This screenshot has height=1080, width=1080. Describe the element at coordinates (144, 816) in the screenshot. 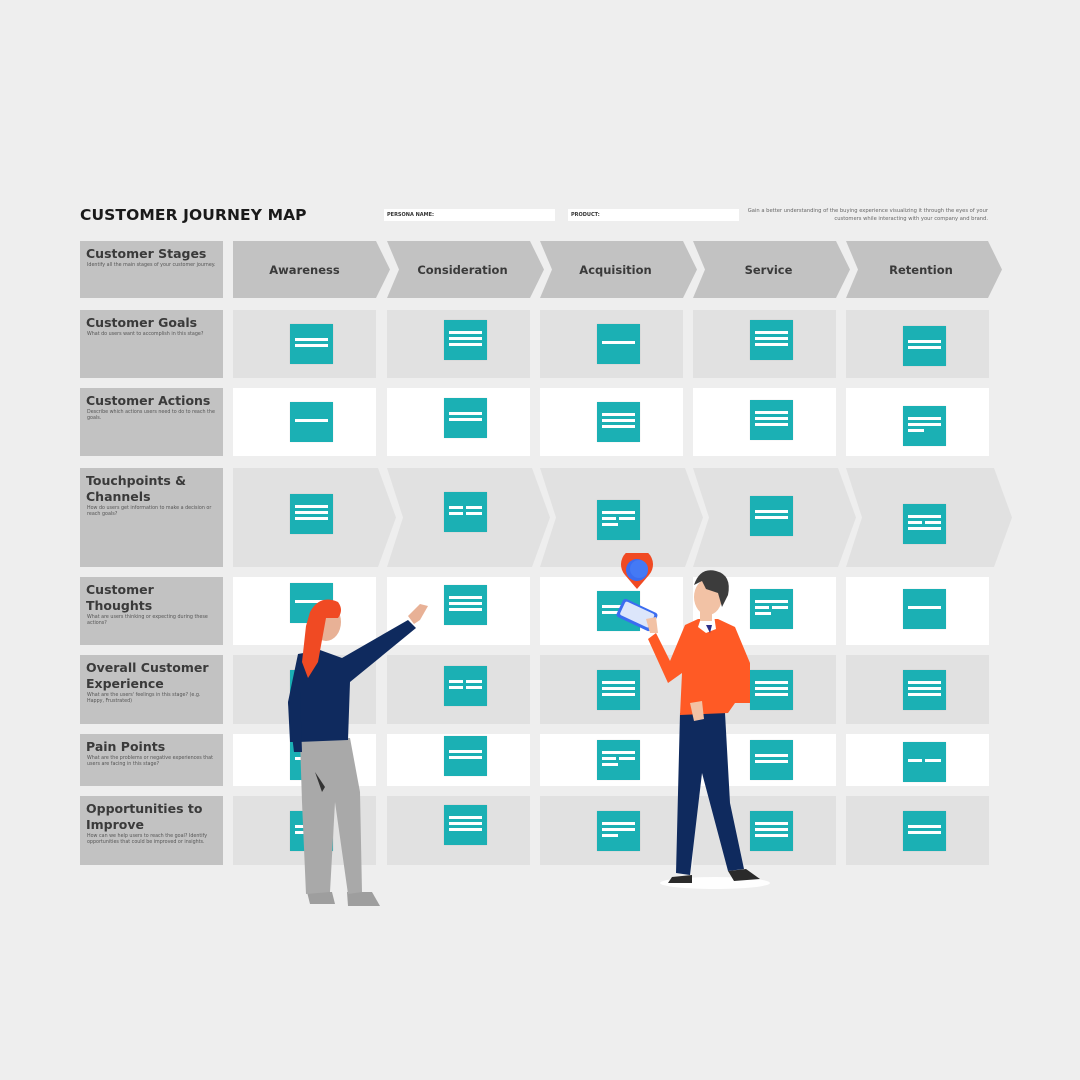

I see `row-label-title: Opportunities to Improve` at that location.